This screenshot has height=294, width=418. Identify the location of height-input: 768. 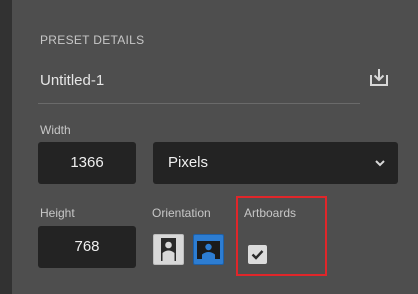
(87, 247).